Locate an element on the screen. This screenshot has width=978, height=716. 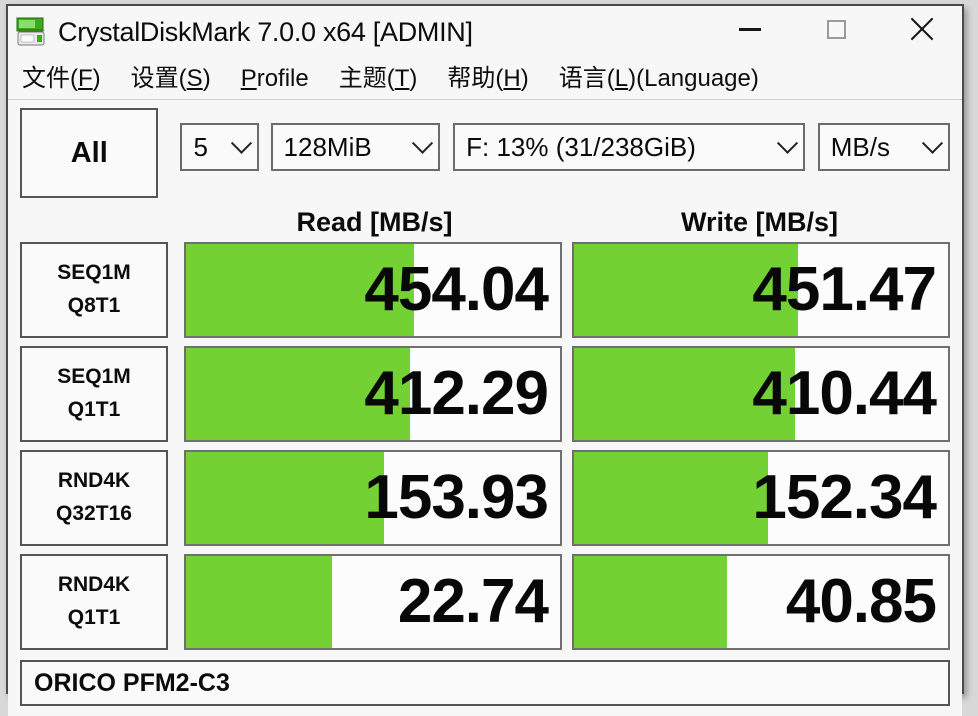
write-value: 451.47 is located at coordinates (844, 289).